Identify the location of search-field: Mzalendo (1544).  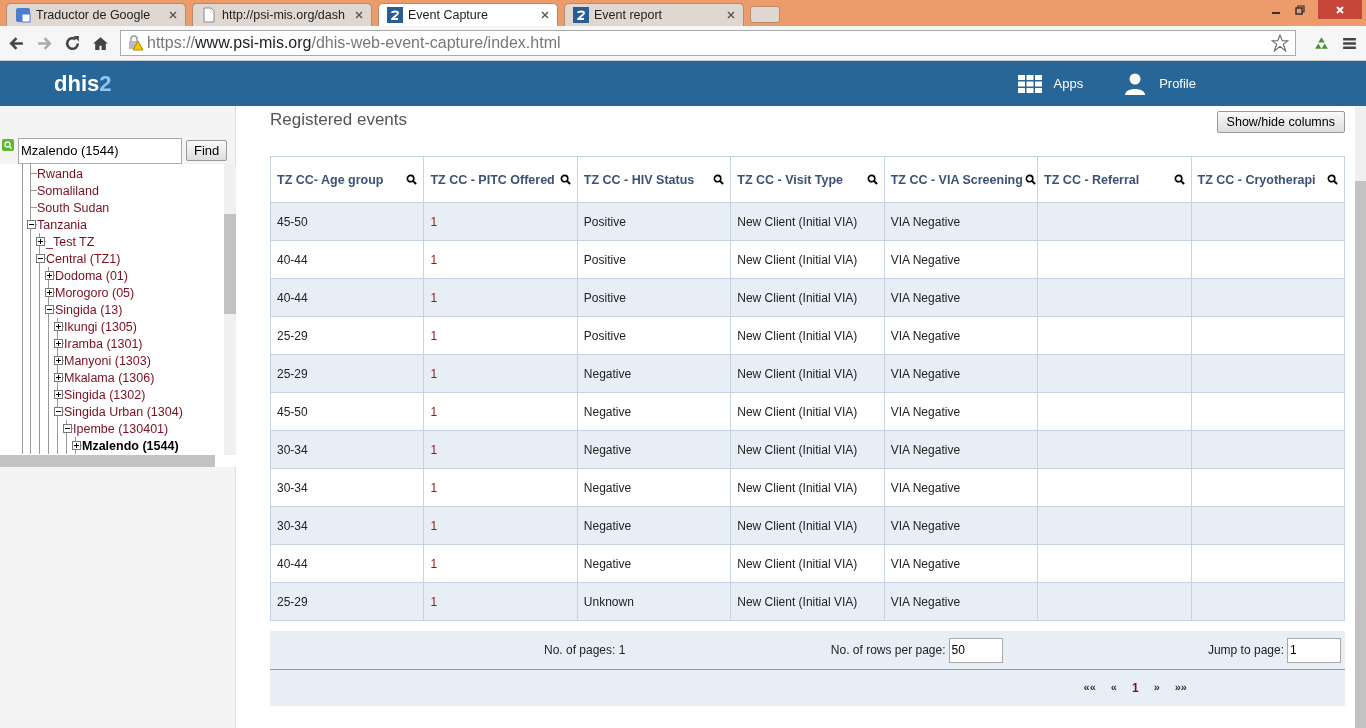
(100, 150).